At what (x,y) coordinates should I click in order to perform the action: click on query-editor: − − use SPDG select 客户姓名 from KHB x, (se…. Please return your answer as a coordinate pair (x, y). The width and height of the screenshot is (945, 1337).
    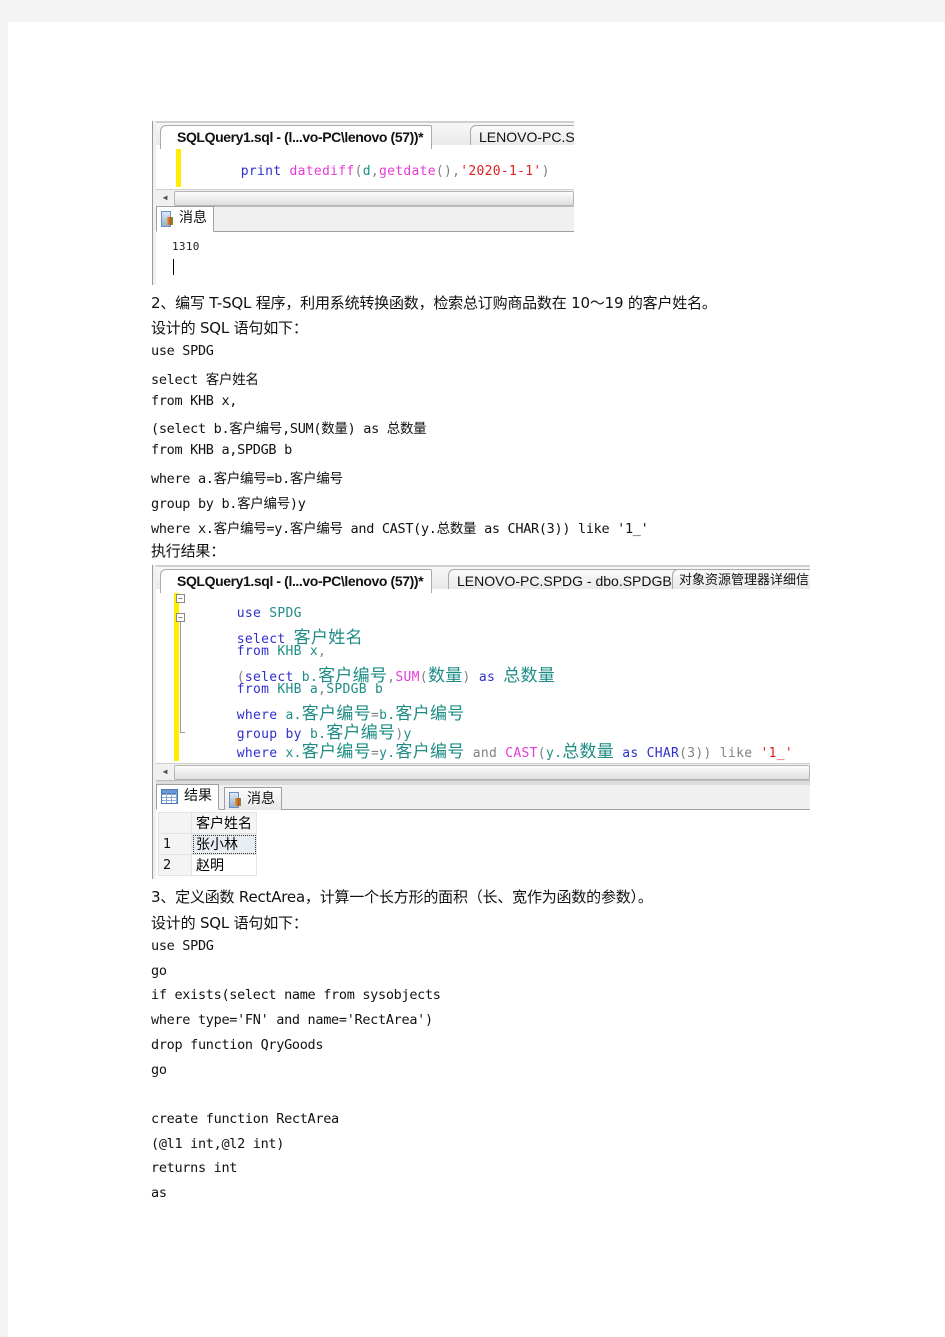
    Looking at the image, I should click on (483, 676).